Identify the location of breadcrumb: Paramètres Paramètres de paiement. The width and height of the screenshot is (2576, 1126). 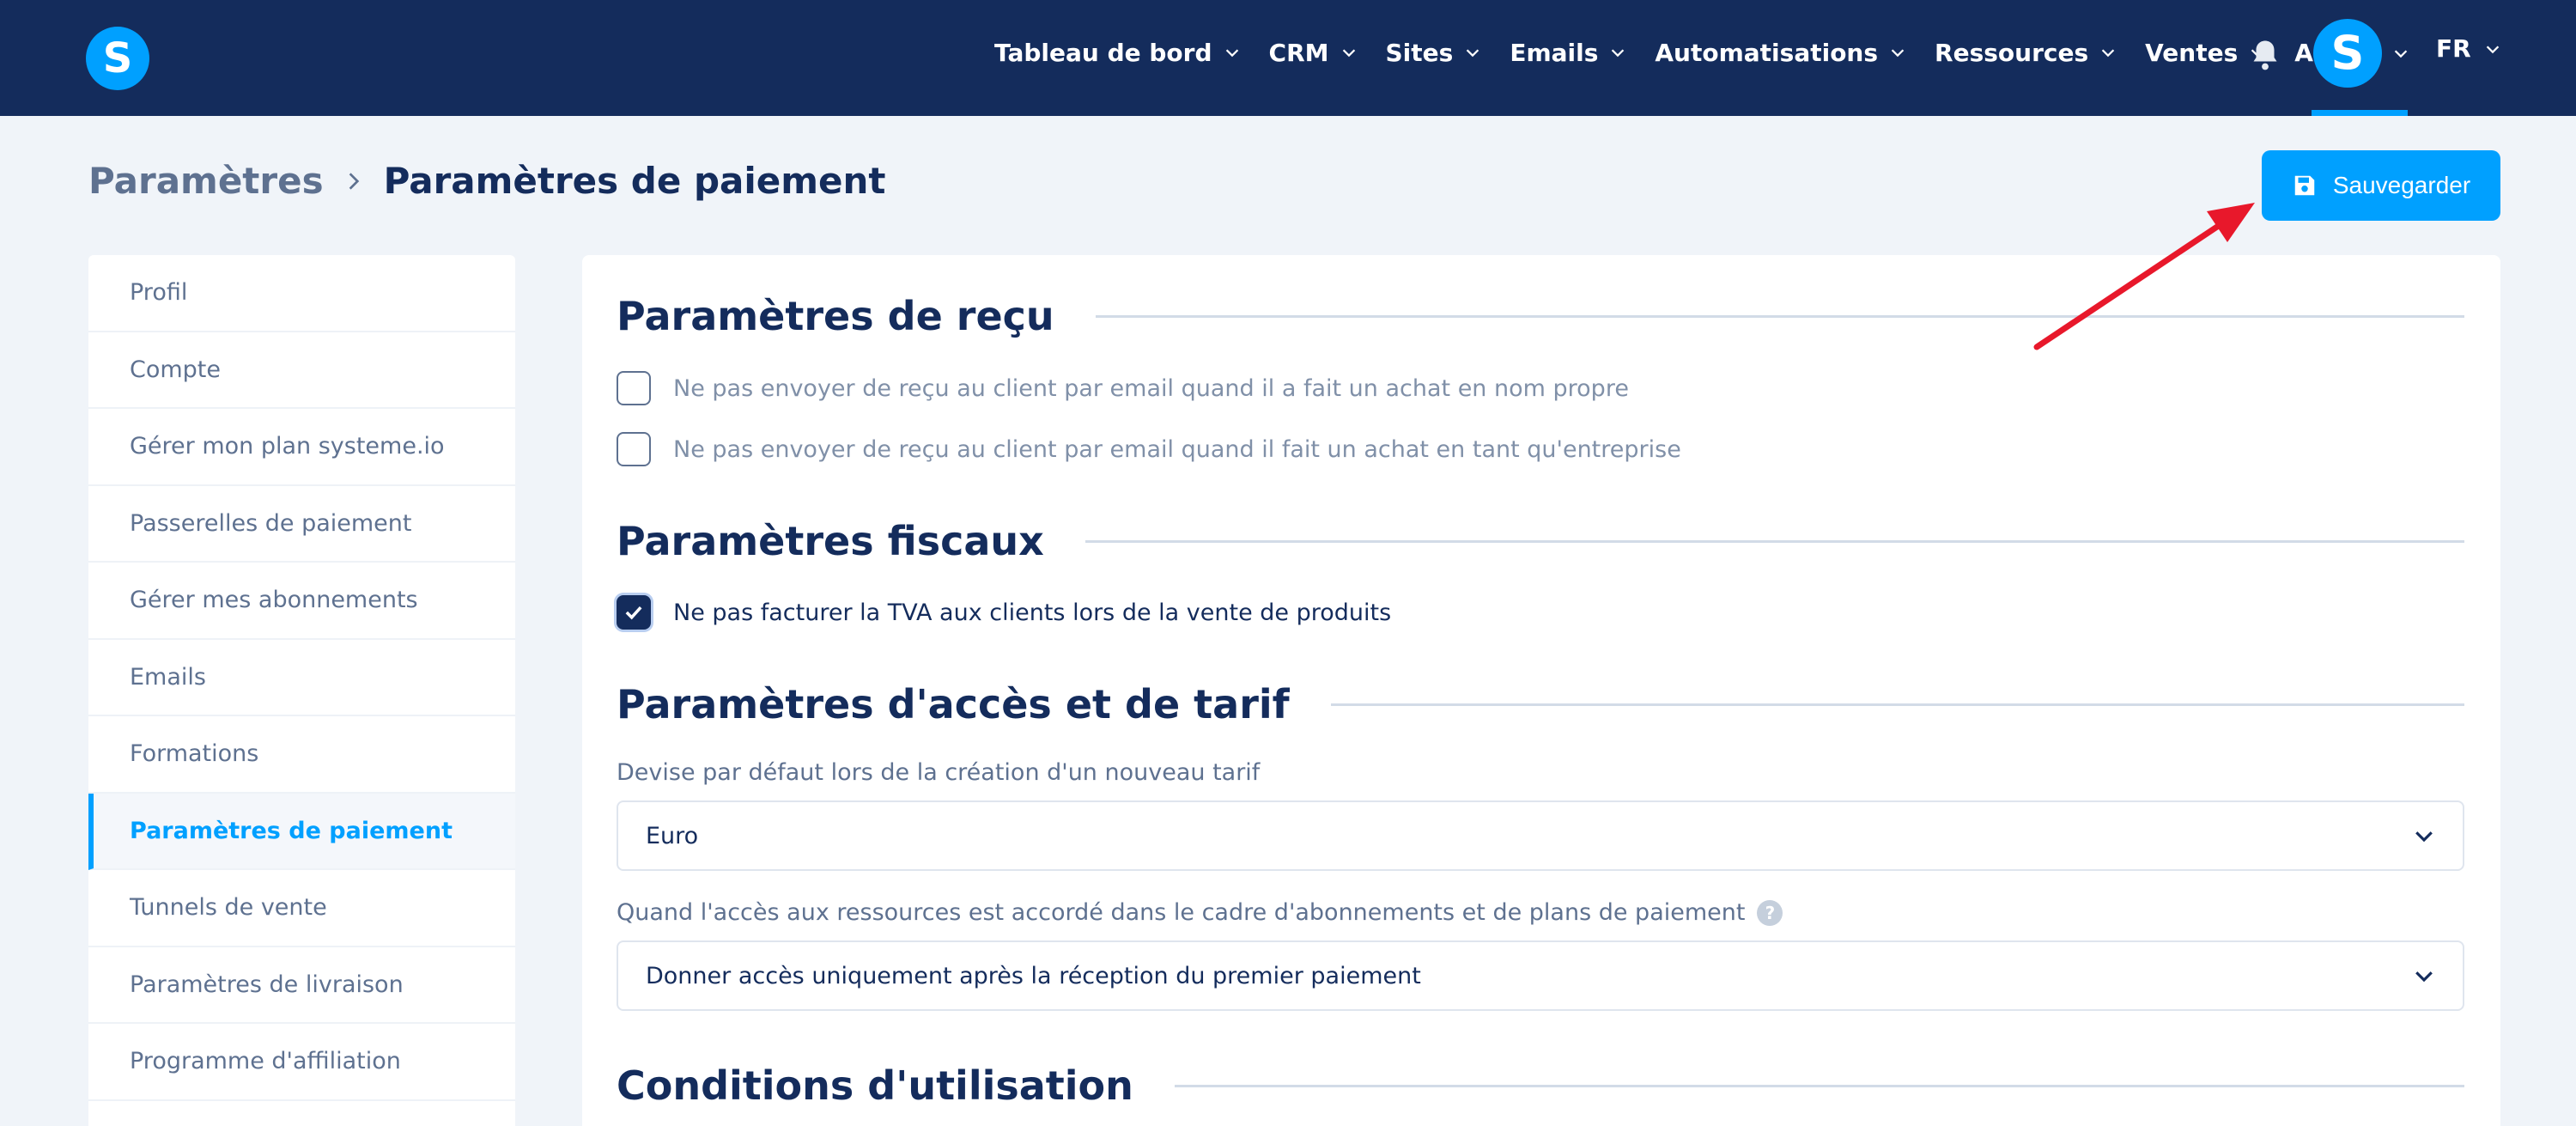
(486, 181).